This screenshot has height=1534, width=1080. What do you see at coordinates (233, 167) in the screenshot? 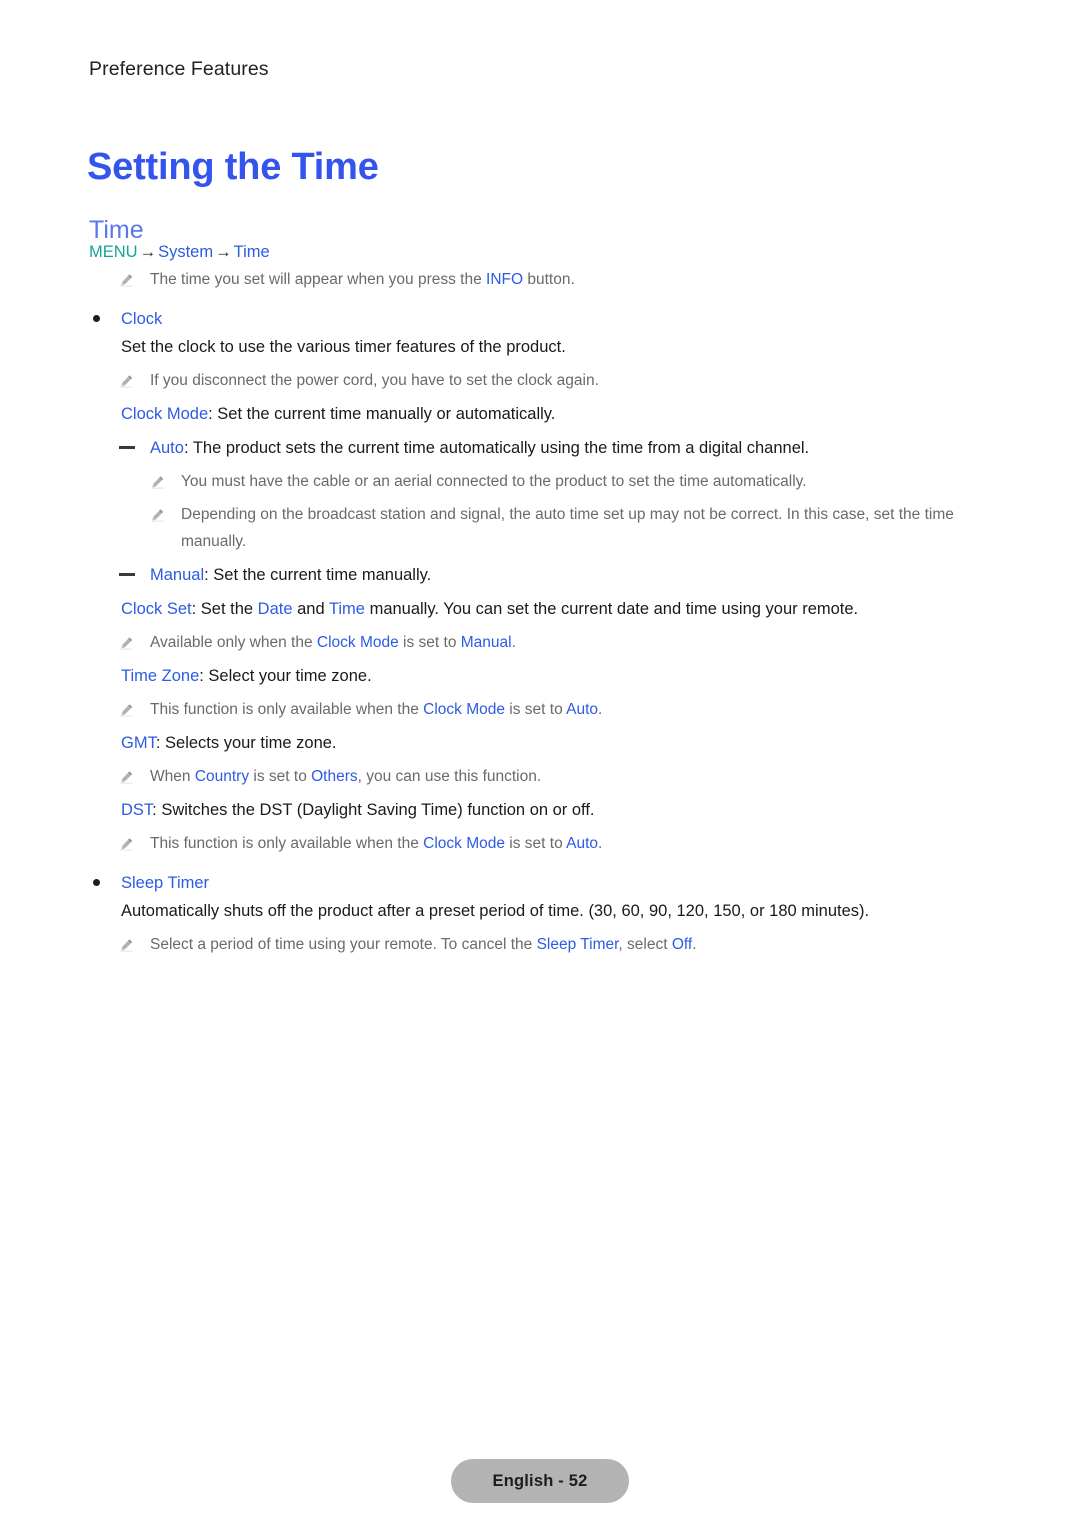
I see `page-title: Setting the Time` at bounding box center [233, 167].